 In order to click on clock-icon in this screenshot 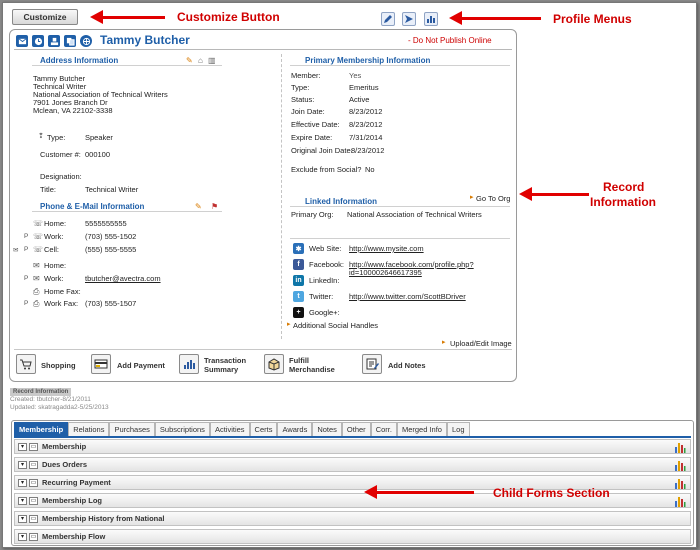, I will do `click(38, 41)`.